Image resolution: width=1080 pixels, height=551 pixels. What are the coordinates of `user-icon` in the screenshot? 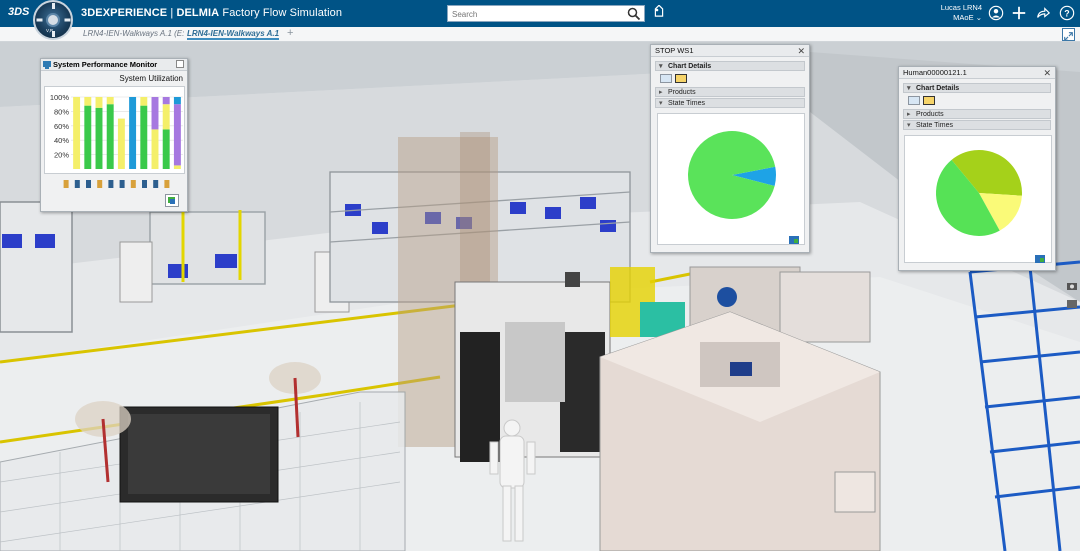 It's located at (996, 13).